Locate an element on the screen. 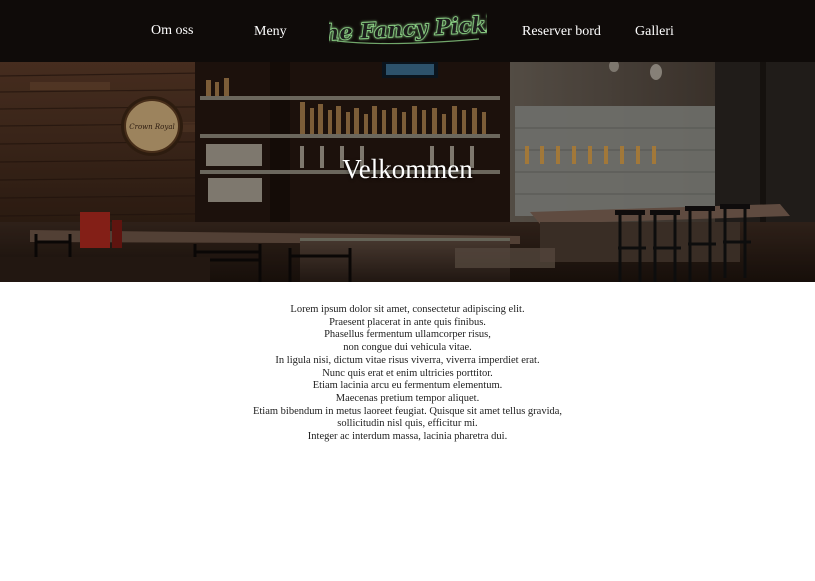  logo-the-fancy-pickle: The Fancy Pickle is located at coordinates (408, 30).